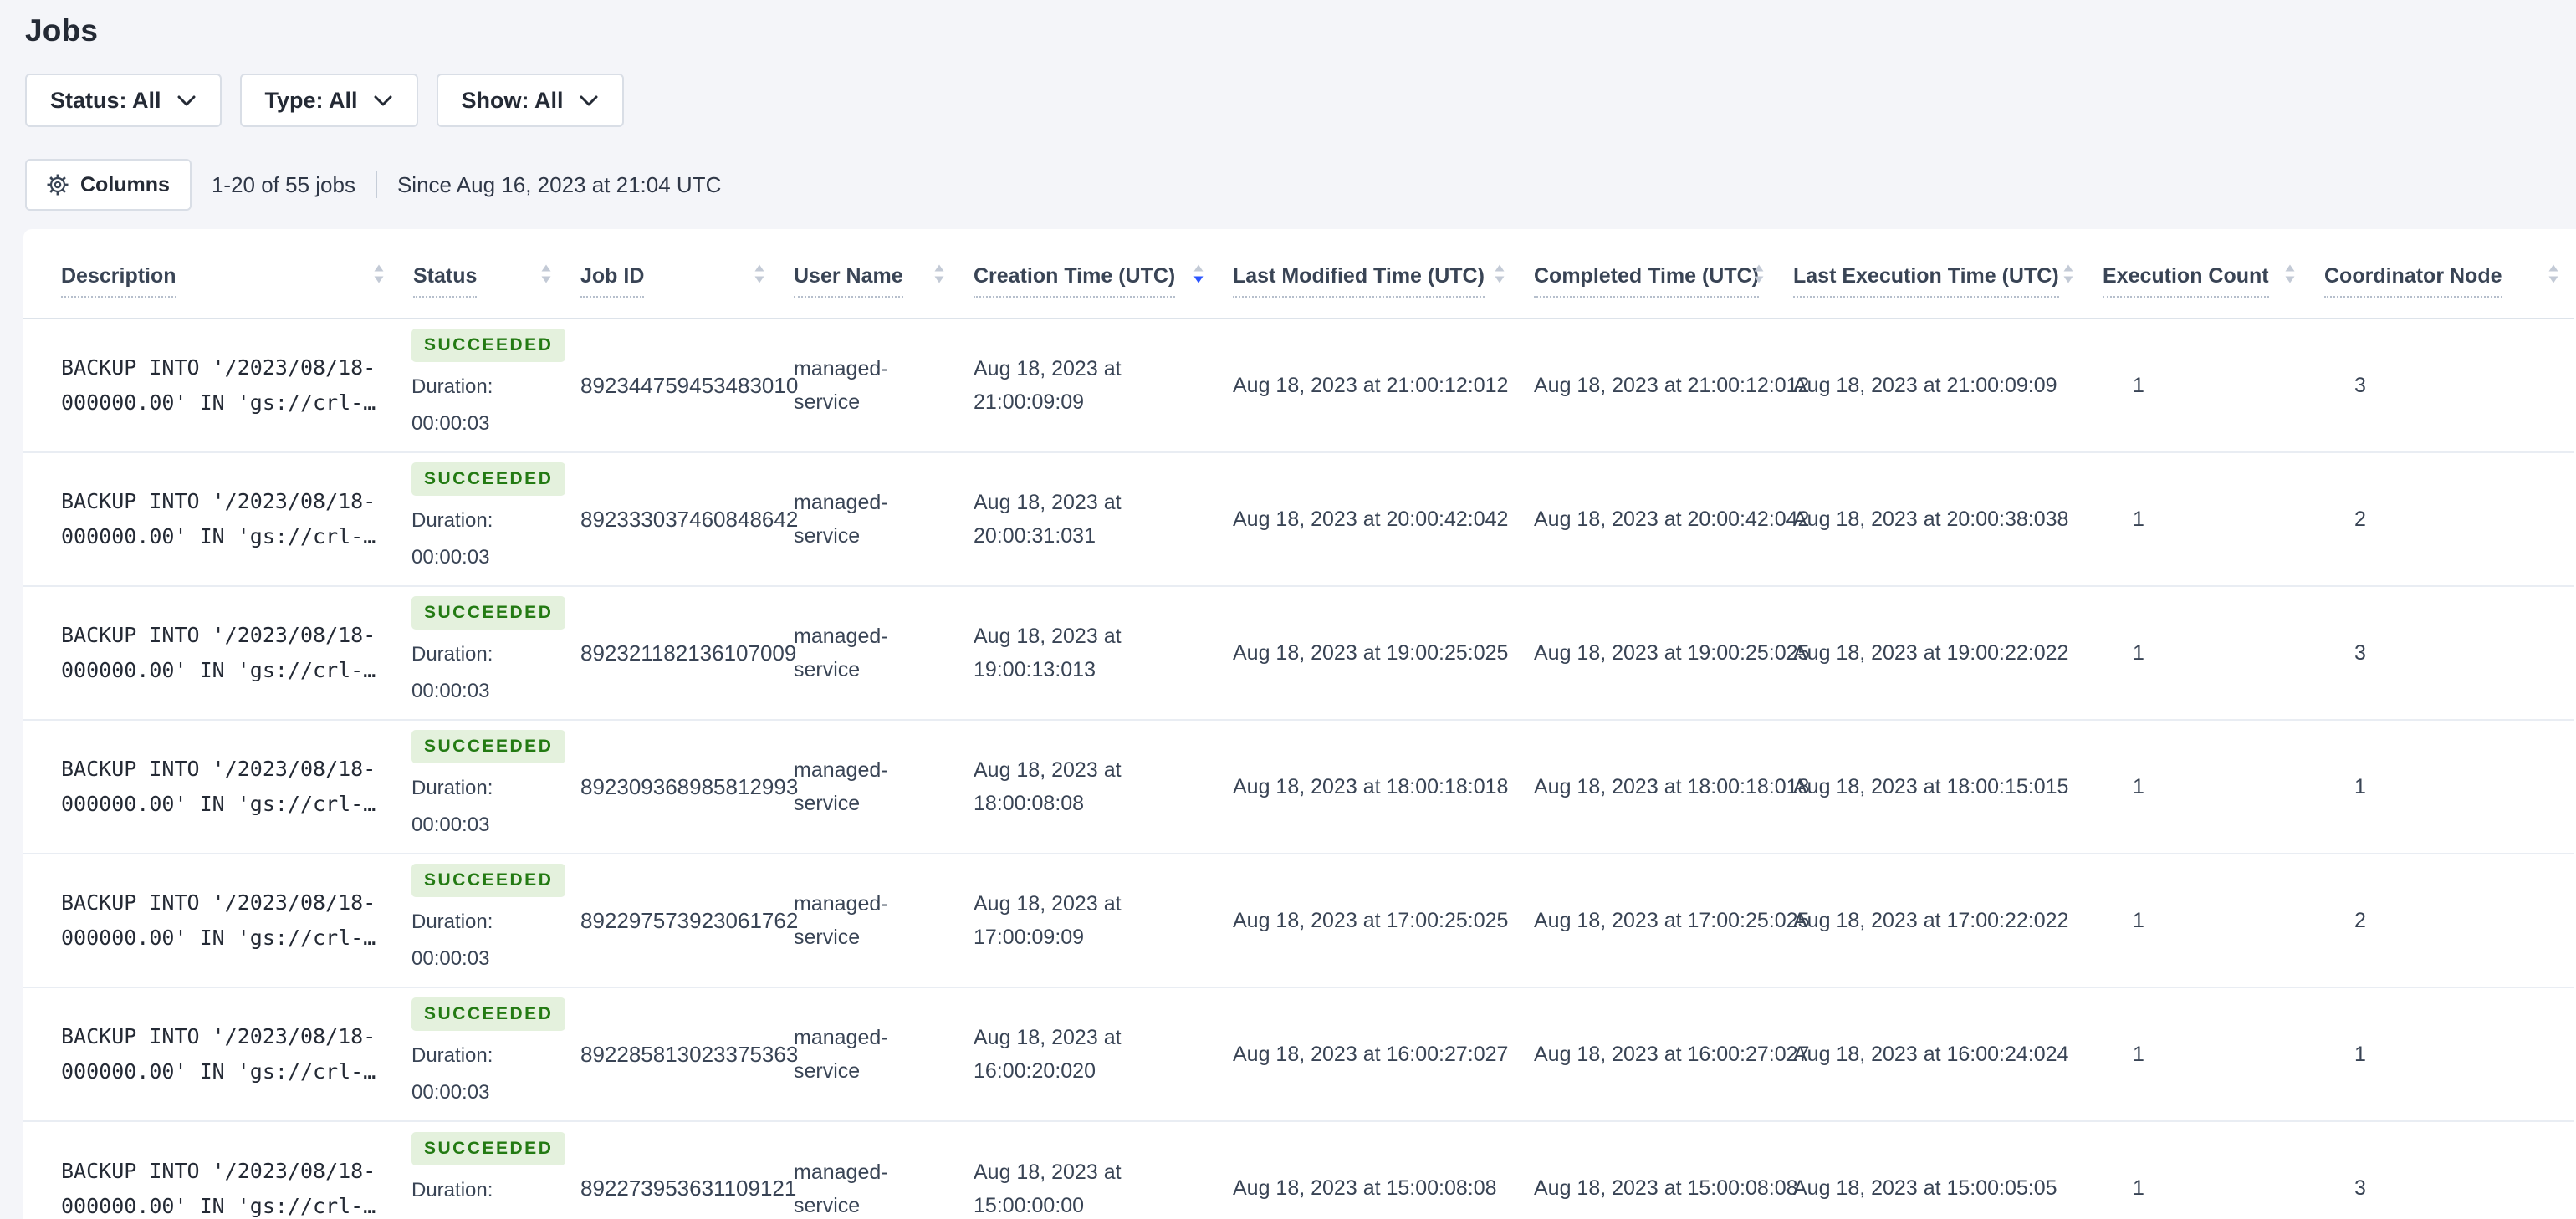  What do you see at coordinates (2442, 1054) in the screenshot?
I see `coordinator-node: 1` at bounding box center [2442, 1054].